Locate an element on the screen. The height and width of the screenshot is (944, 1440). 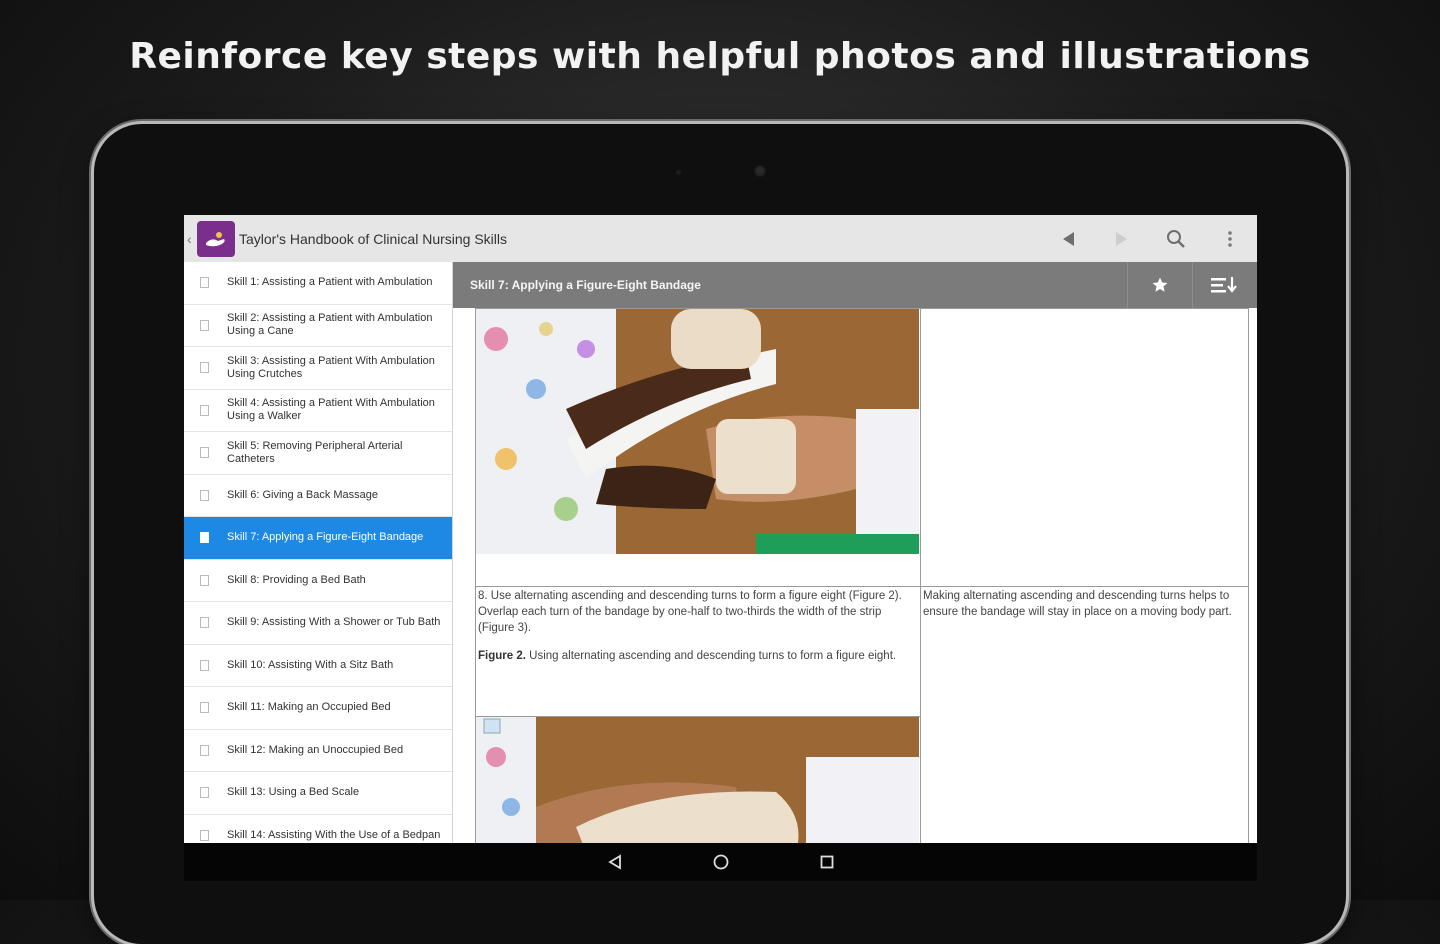
skill-label: Skill 7: Applying a Figure-Eight Bandage is located at coordinates (325, 537).